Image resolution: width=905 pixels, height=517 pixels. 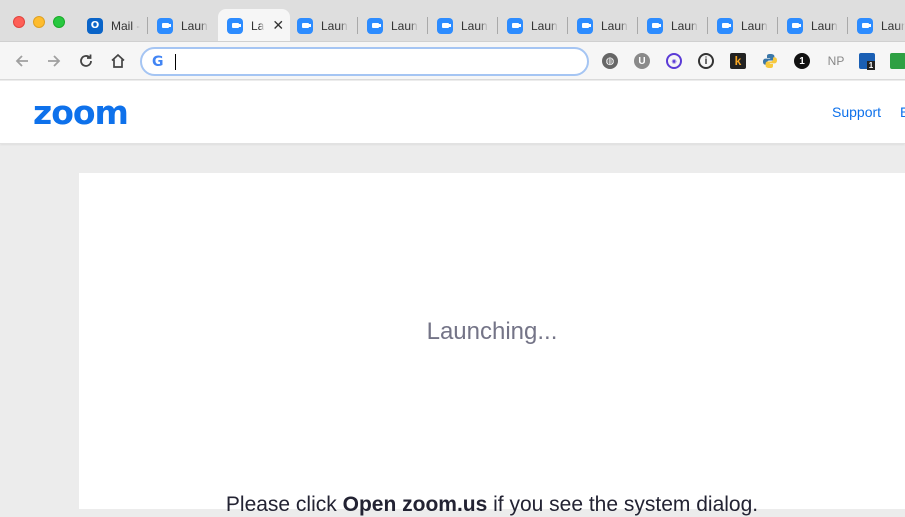 I want to click on home-button, so click(x=118, y=61).